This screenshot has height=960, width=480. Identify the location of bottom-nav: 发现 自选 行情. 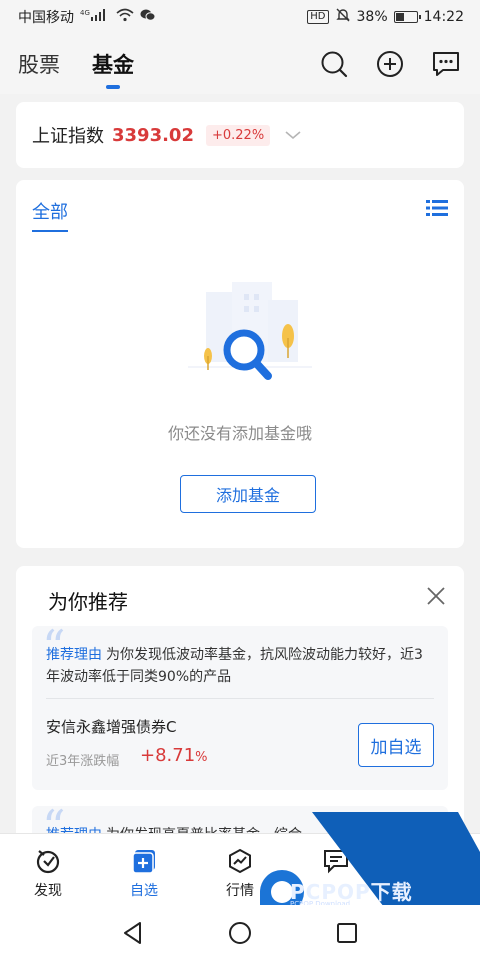
(240, 869).